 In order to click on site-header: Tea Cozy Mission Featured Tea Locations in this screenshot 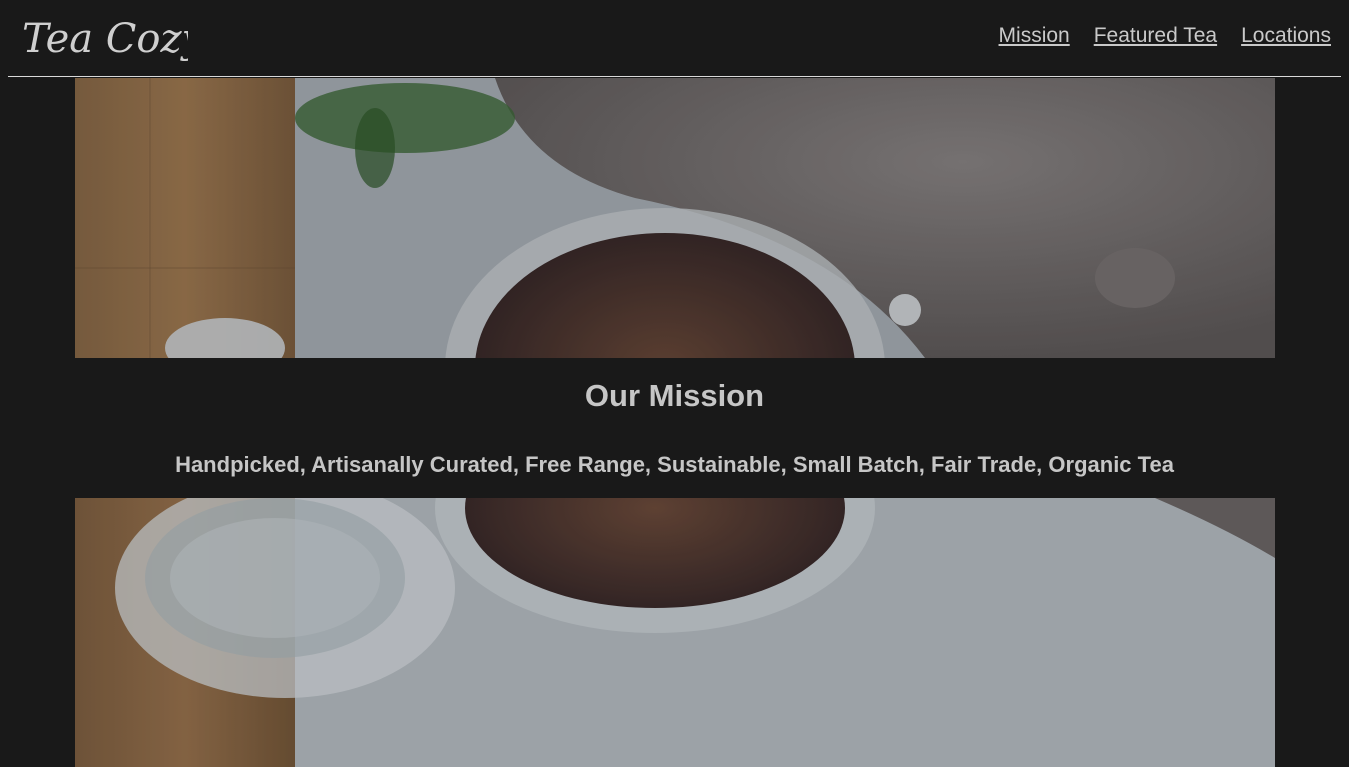, I will do `click(674, 38)`.